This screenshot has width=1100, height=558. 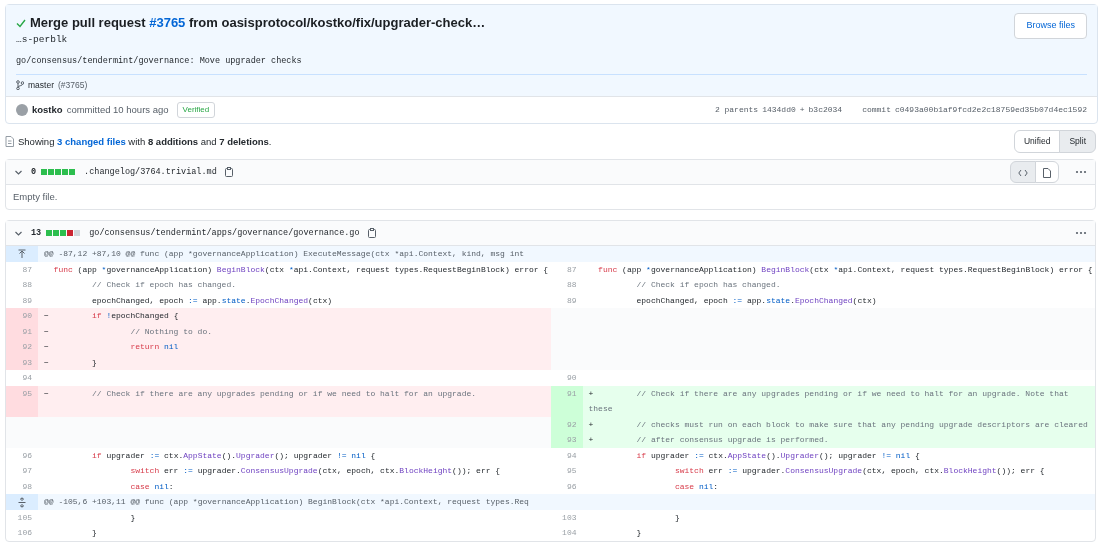 What do you see at coordinates (566, 502) in the screenshot?
I see `hunk-header: @@ -105,6 +103,11 @@ func (app *governanceApplication) BeginBlock(ctx *api.Context, request types.Req` at bounding box center [566, 502].